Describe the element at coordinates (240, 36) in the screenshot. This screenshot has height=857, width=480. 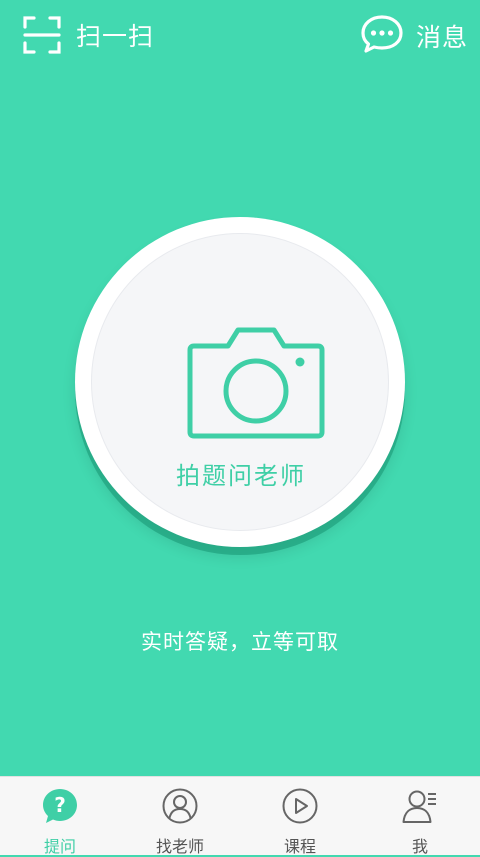
I see `top-bar: 扫一扫 消息` at that location.